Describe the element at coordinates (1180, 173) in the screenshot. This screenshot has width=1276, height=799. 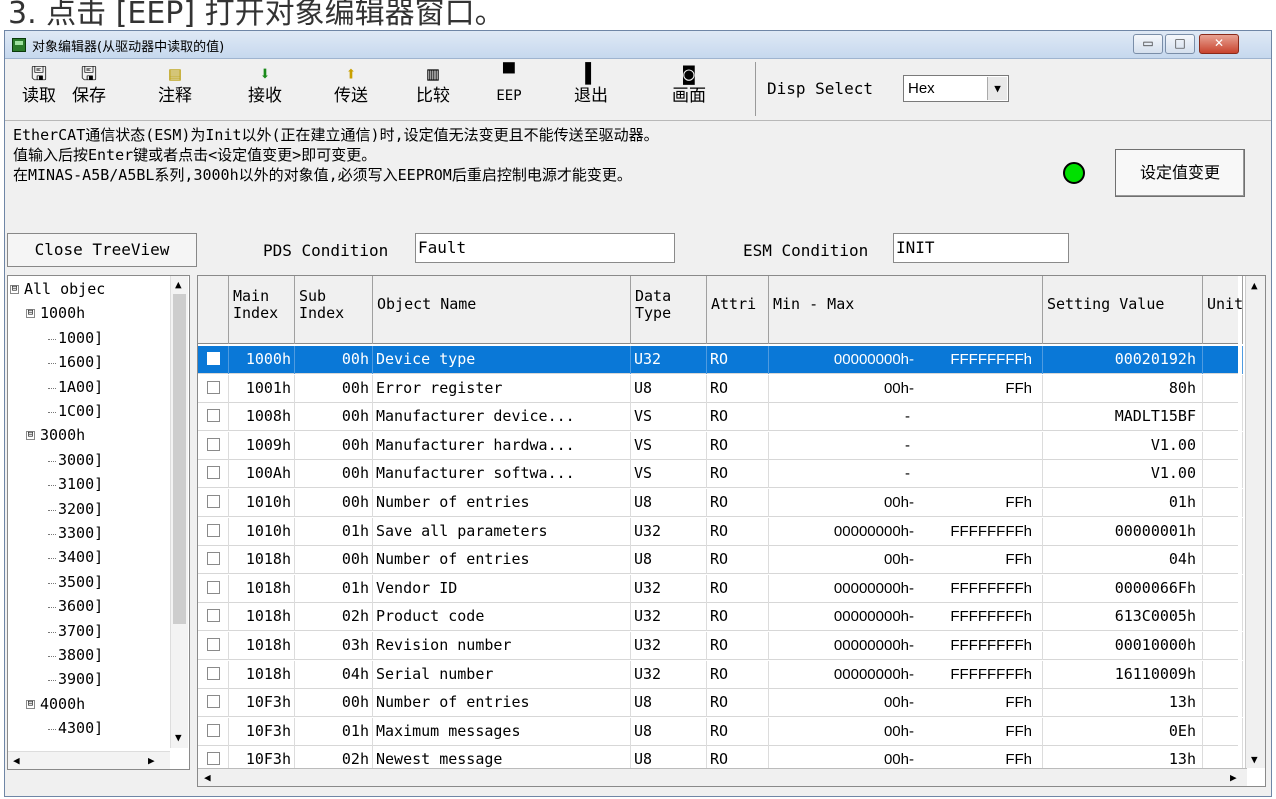
I see `change-setting-button: 设定值变更` at that location.